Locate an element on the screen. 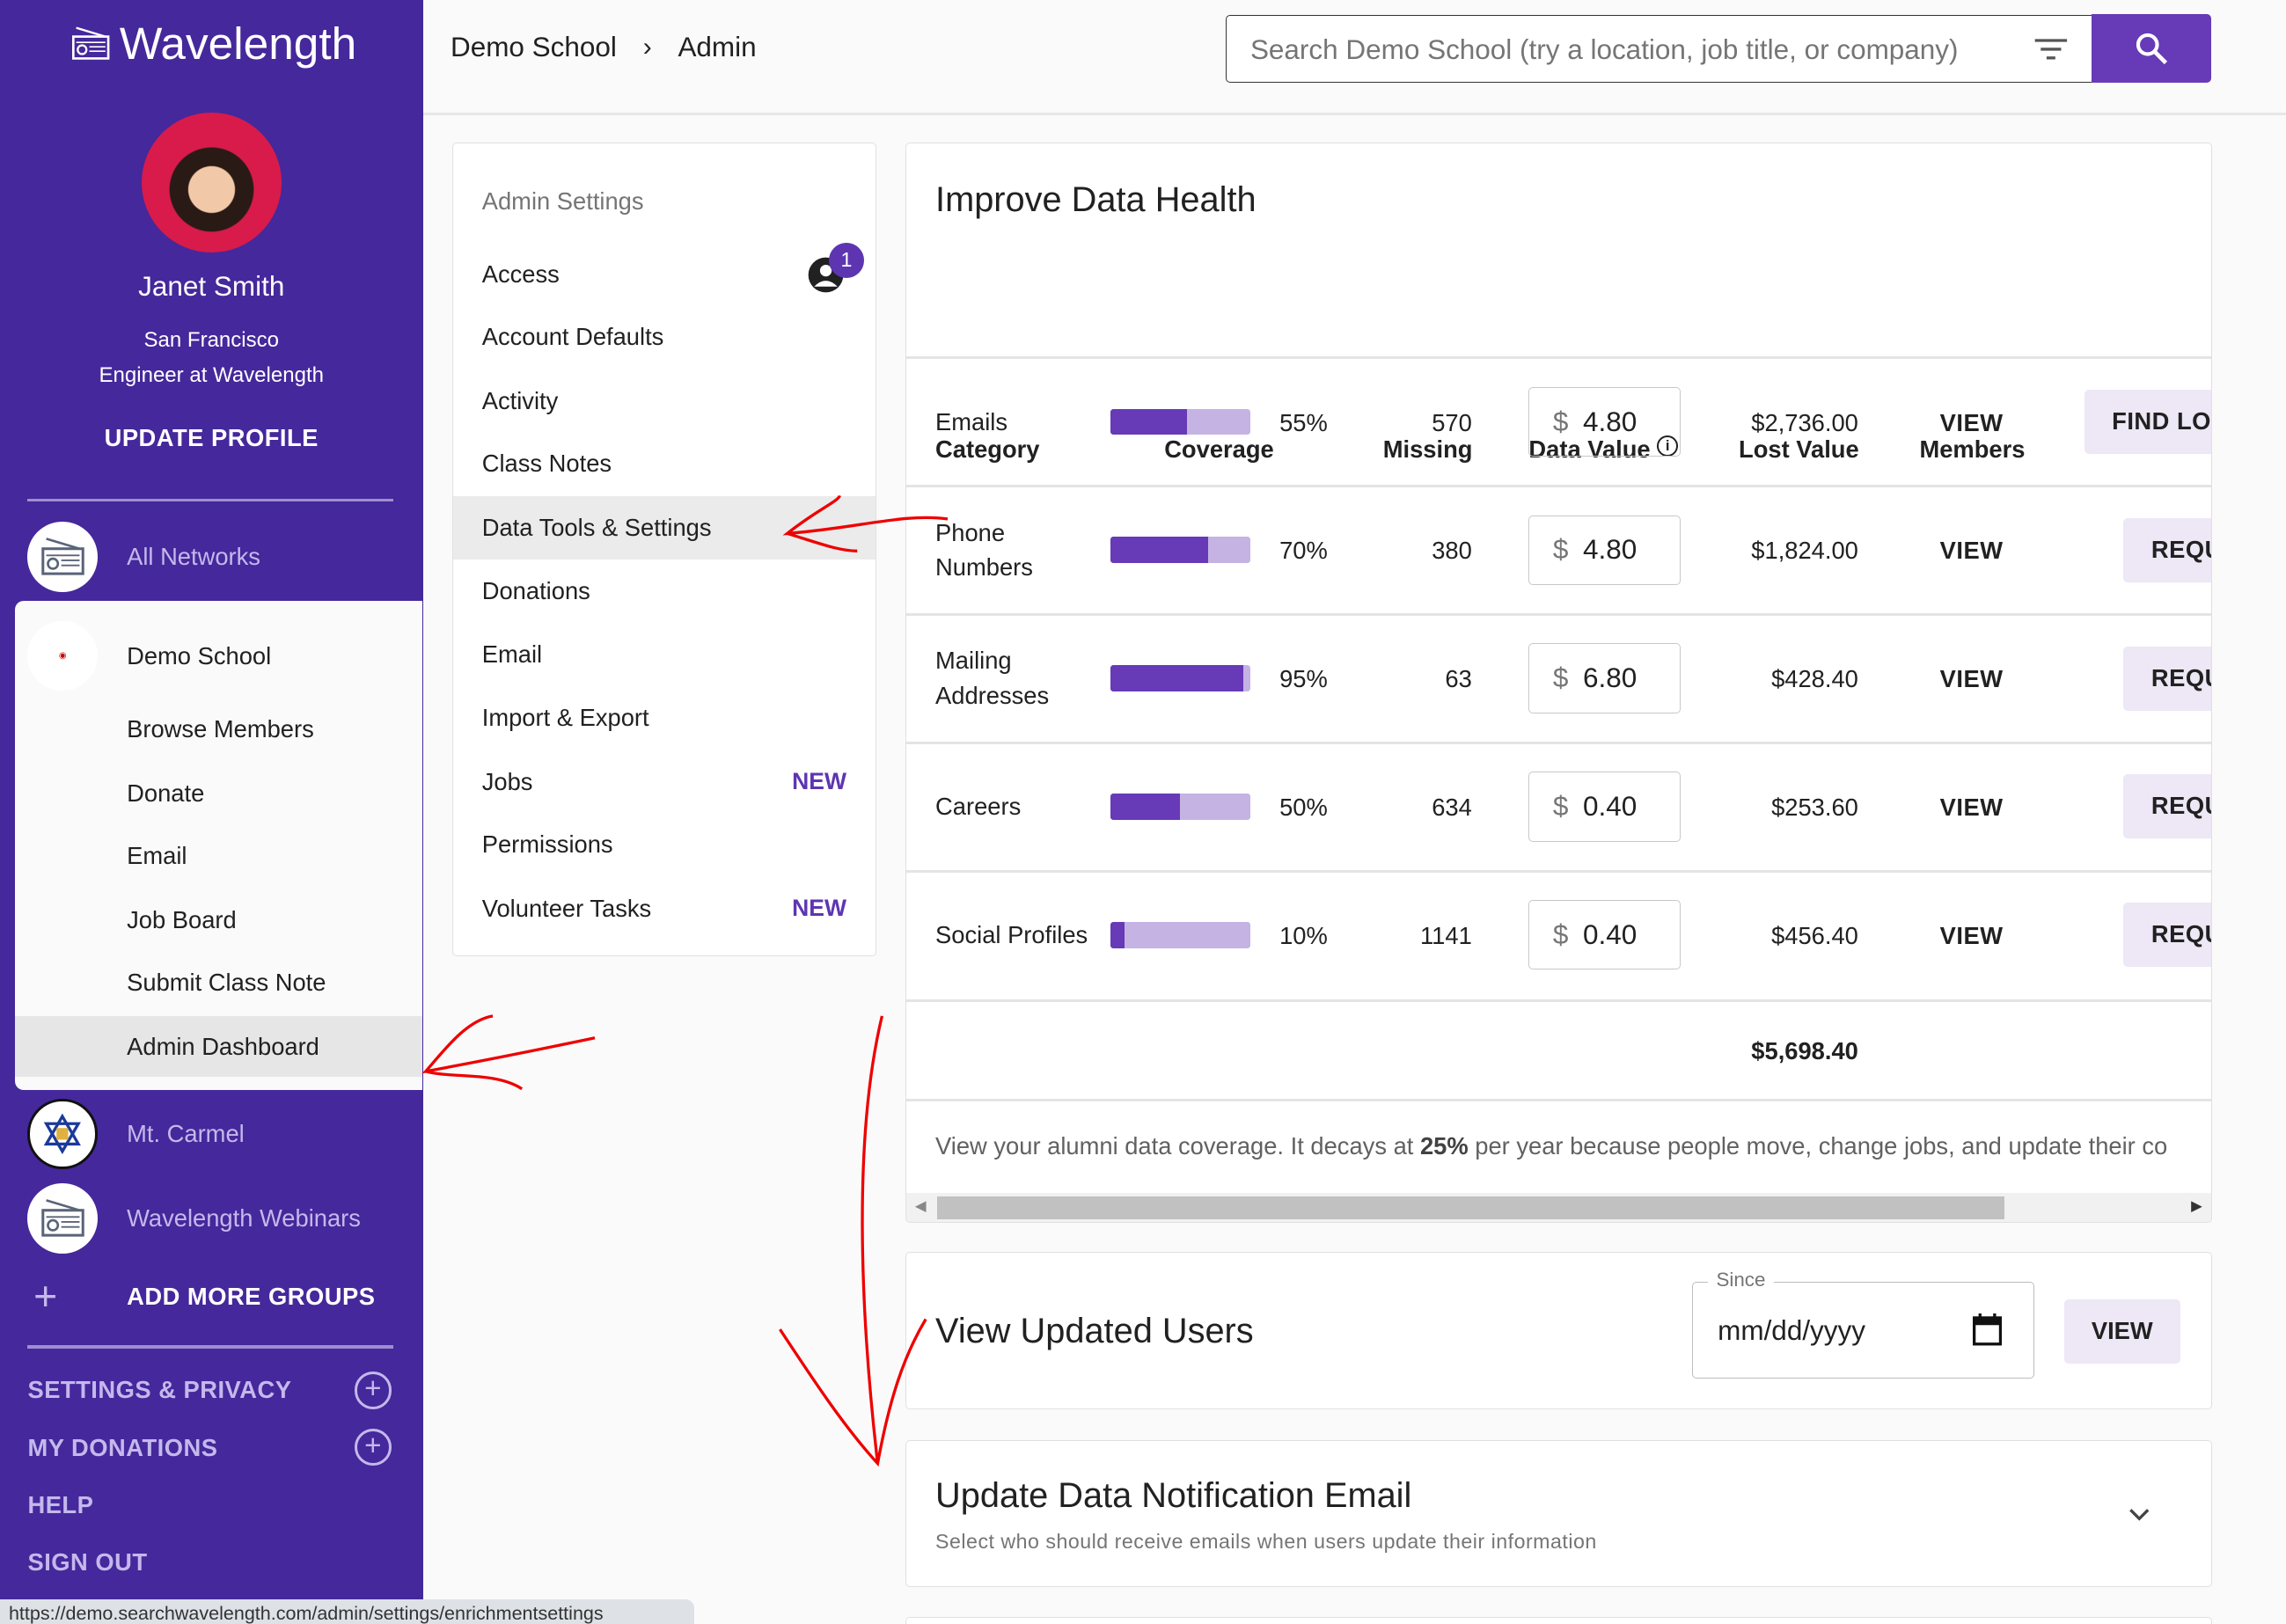 The width and height of the screenshot is (2286, 1624). search-bar is located at coordinates (1718, 50).